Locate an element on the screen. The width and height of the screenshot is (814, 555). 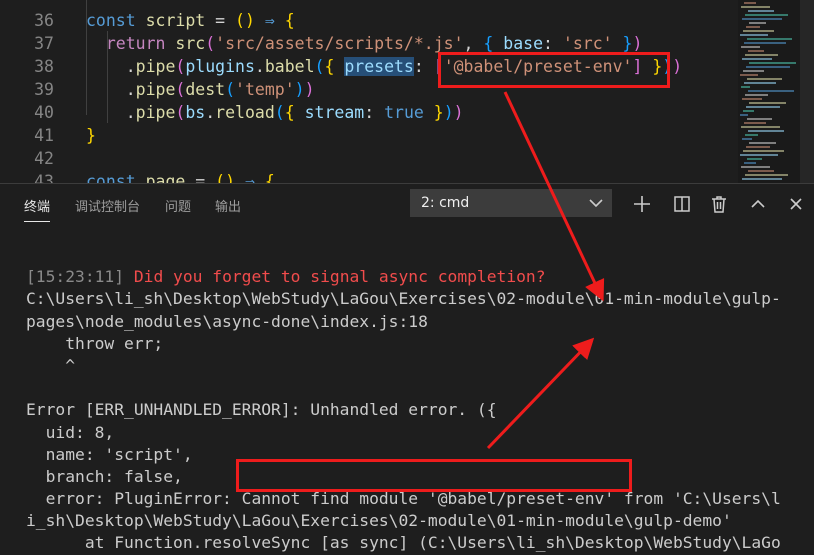
close-icon is located at coordinates (796, 204).